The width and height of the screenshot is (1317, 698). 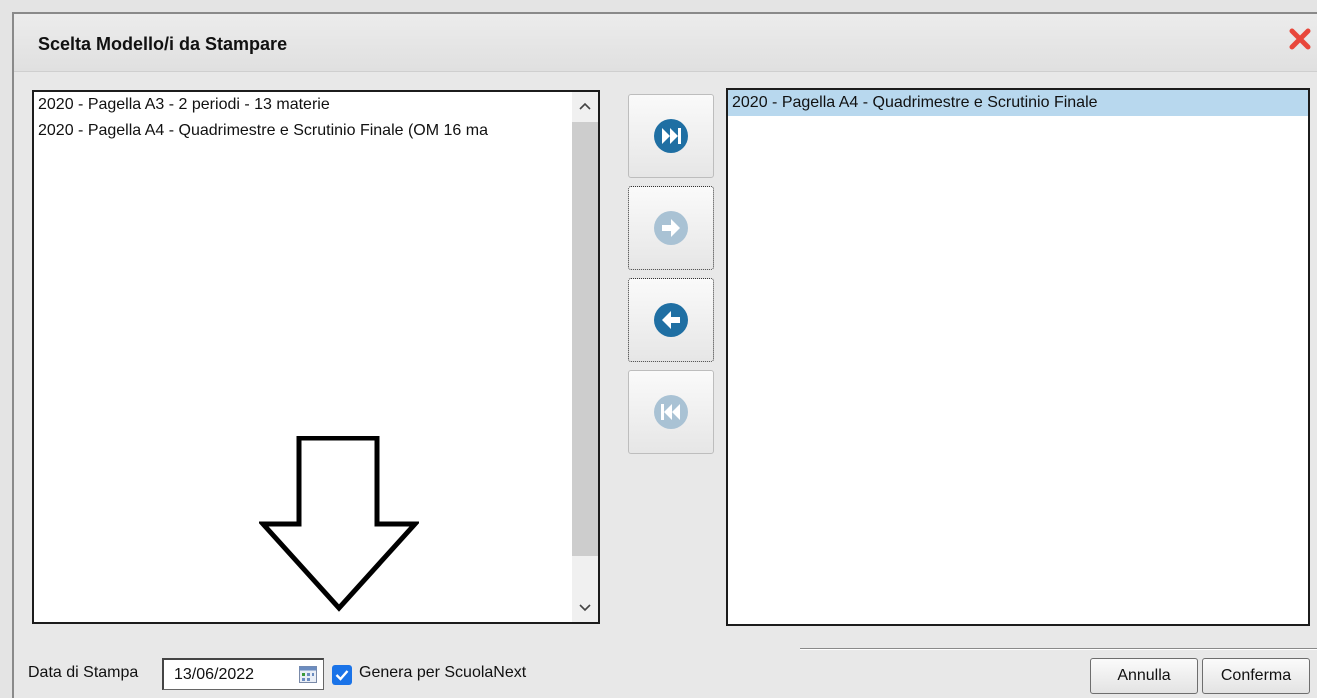 I want to click on close-icon, so click(x=1300, y=39).